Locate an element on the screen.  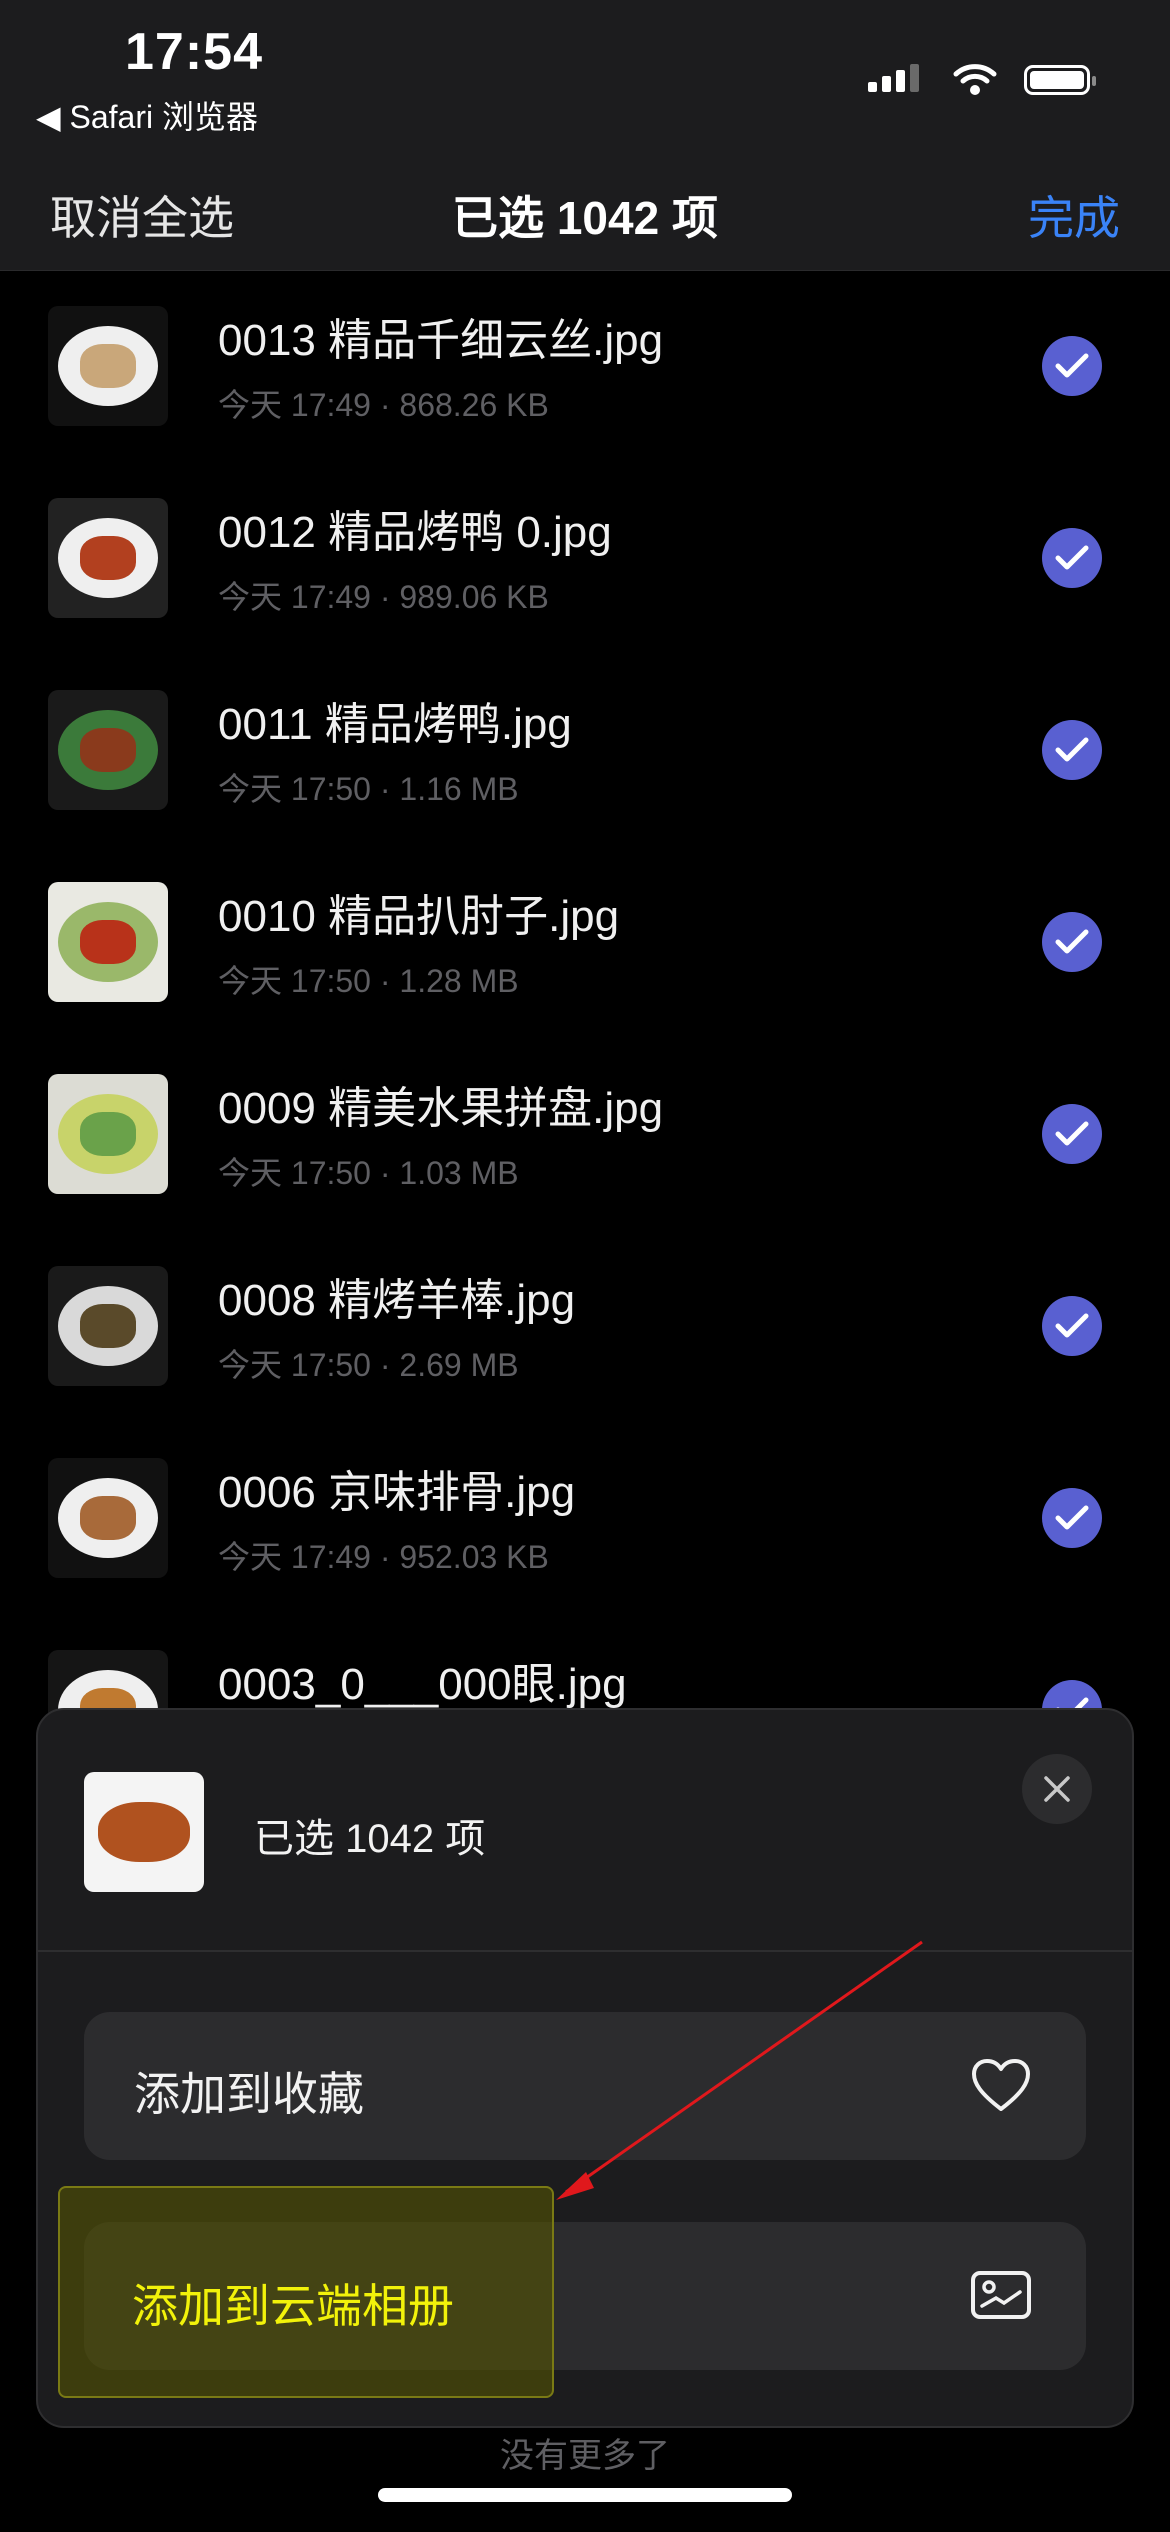
photo-album-icon is located at coordinates (1001, 2295).